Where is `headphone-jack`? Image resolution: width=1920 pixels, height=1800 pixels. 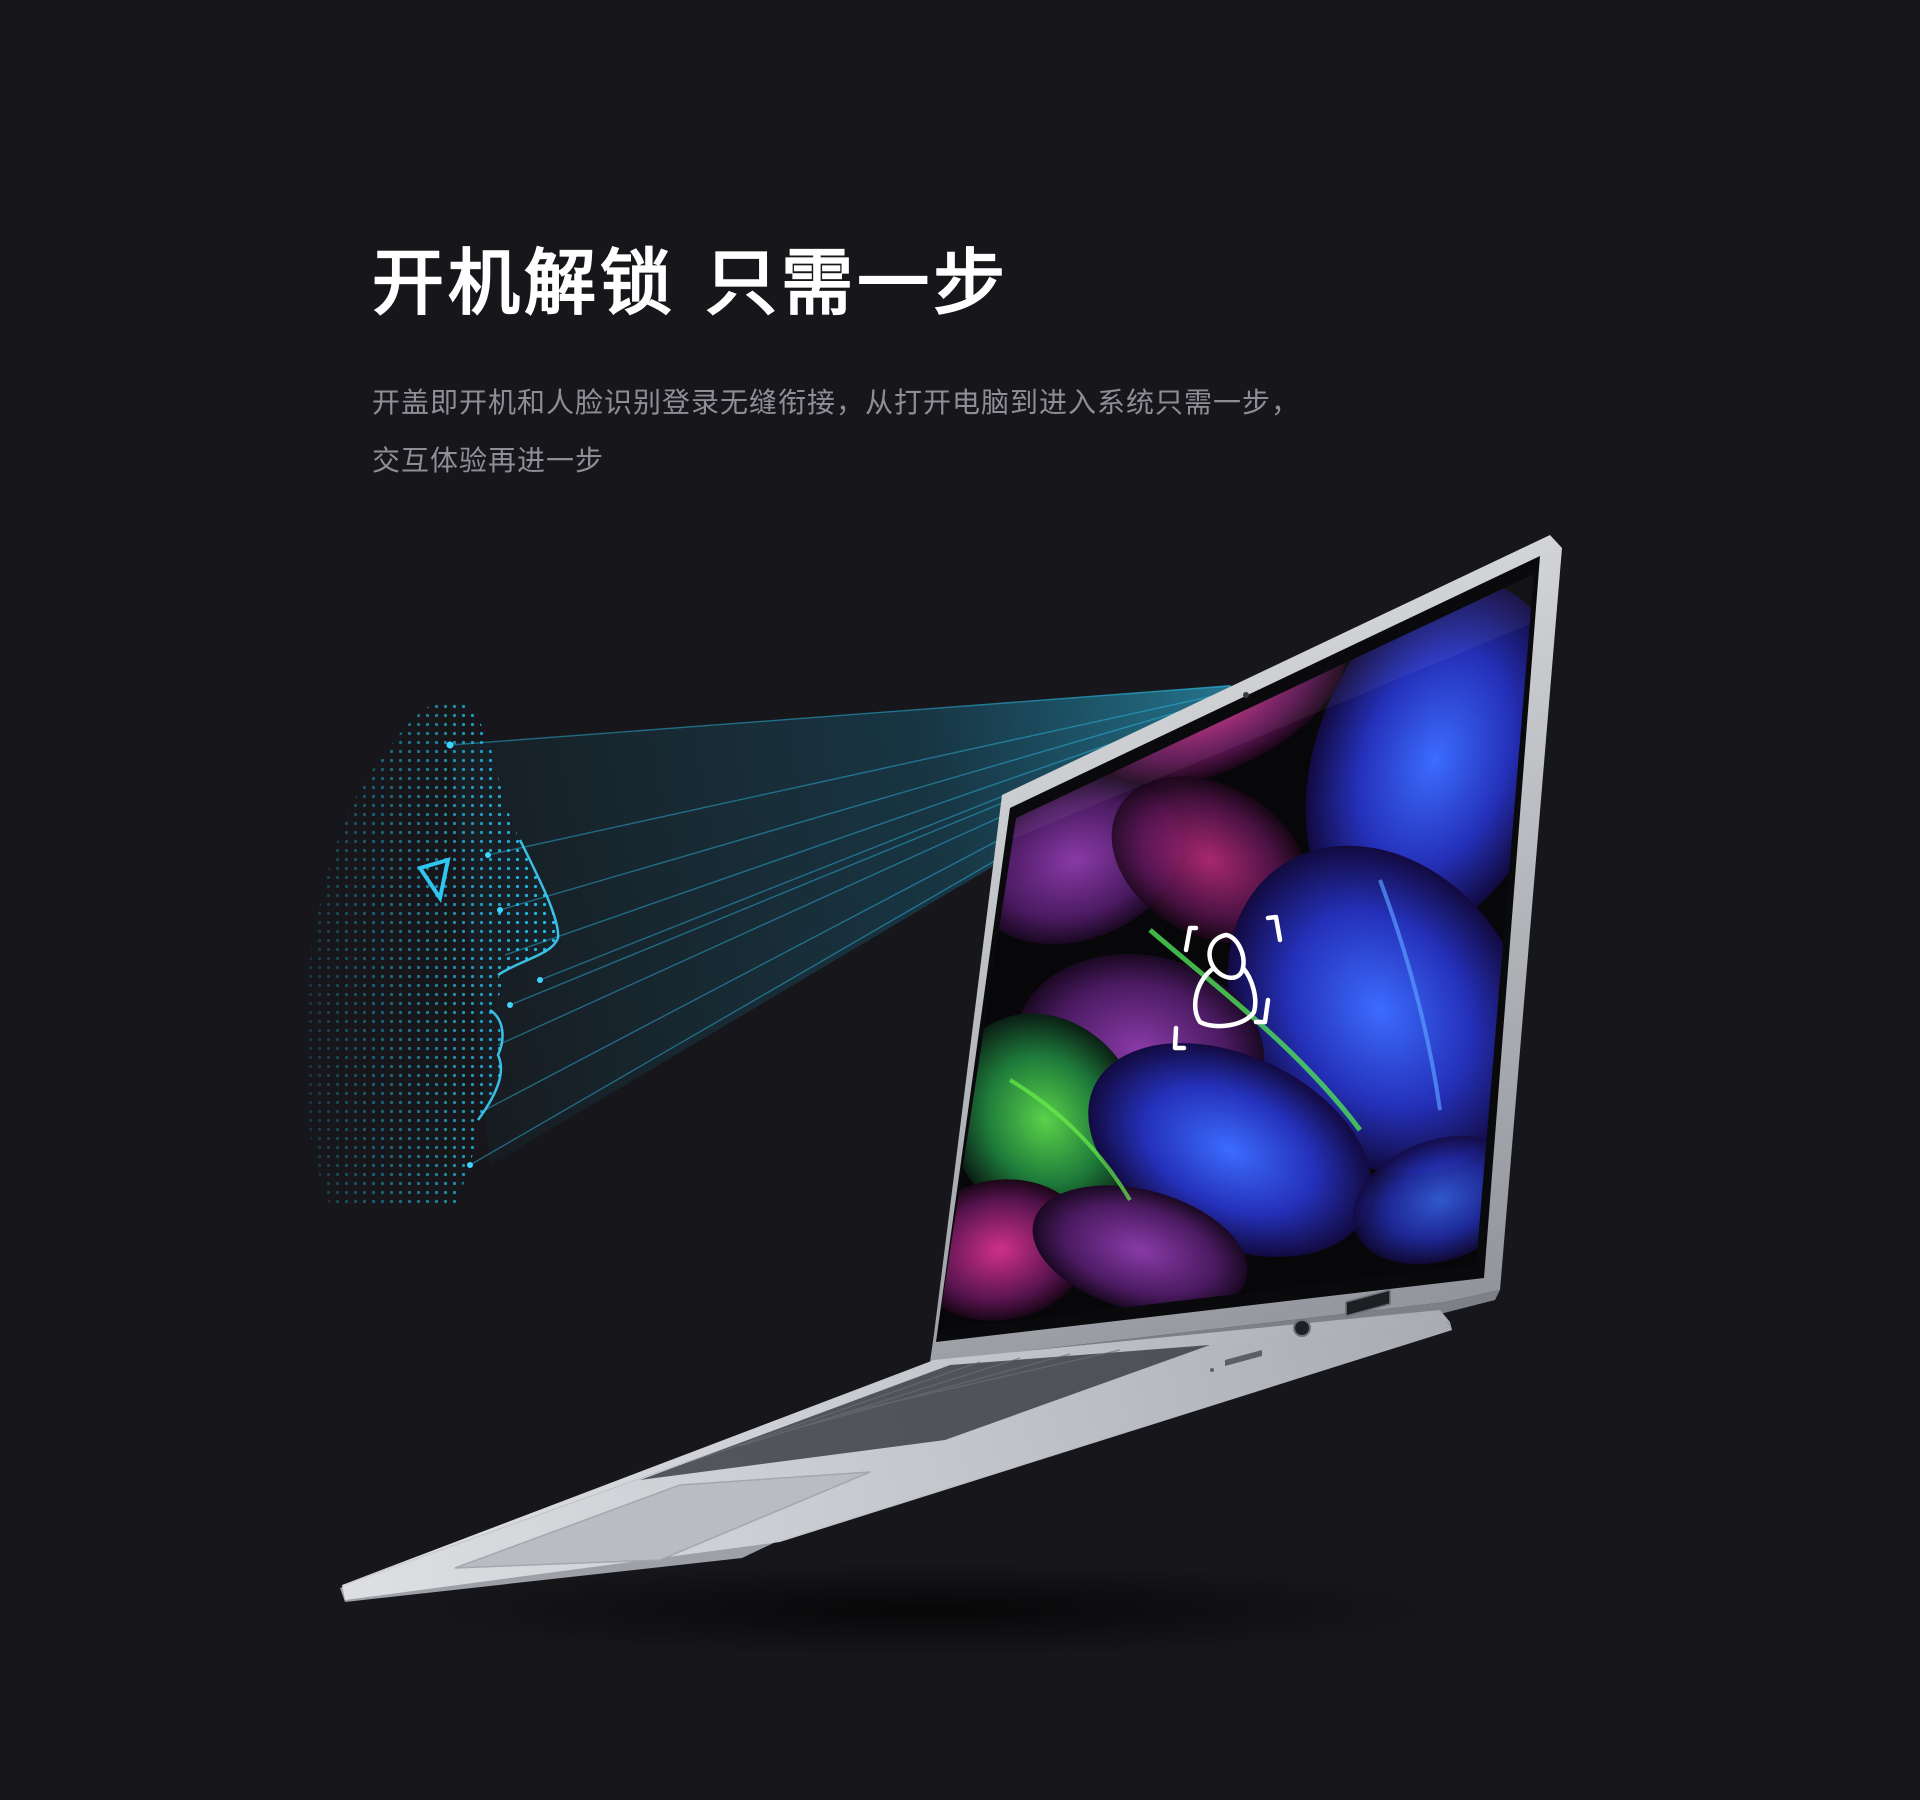
headphone-jack is located at coordinates (1302, 1328).